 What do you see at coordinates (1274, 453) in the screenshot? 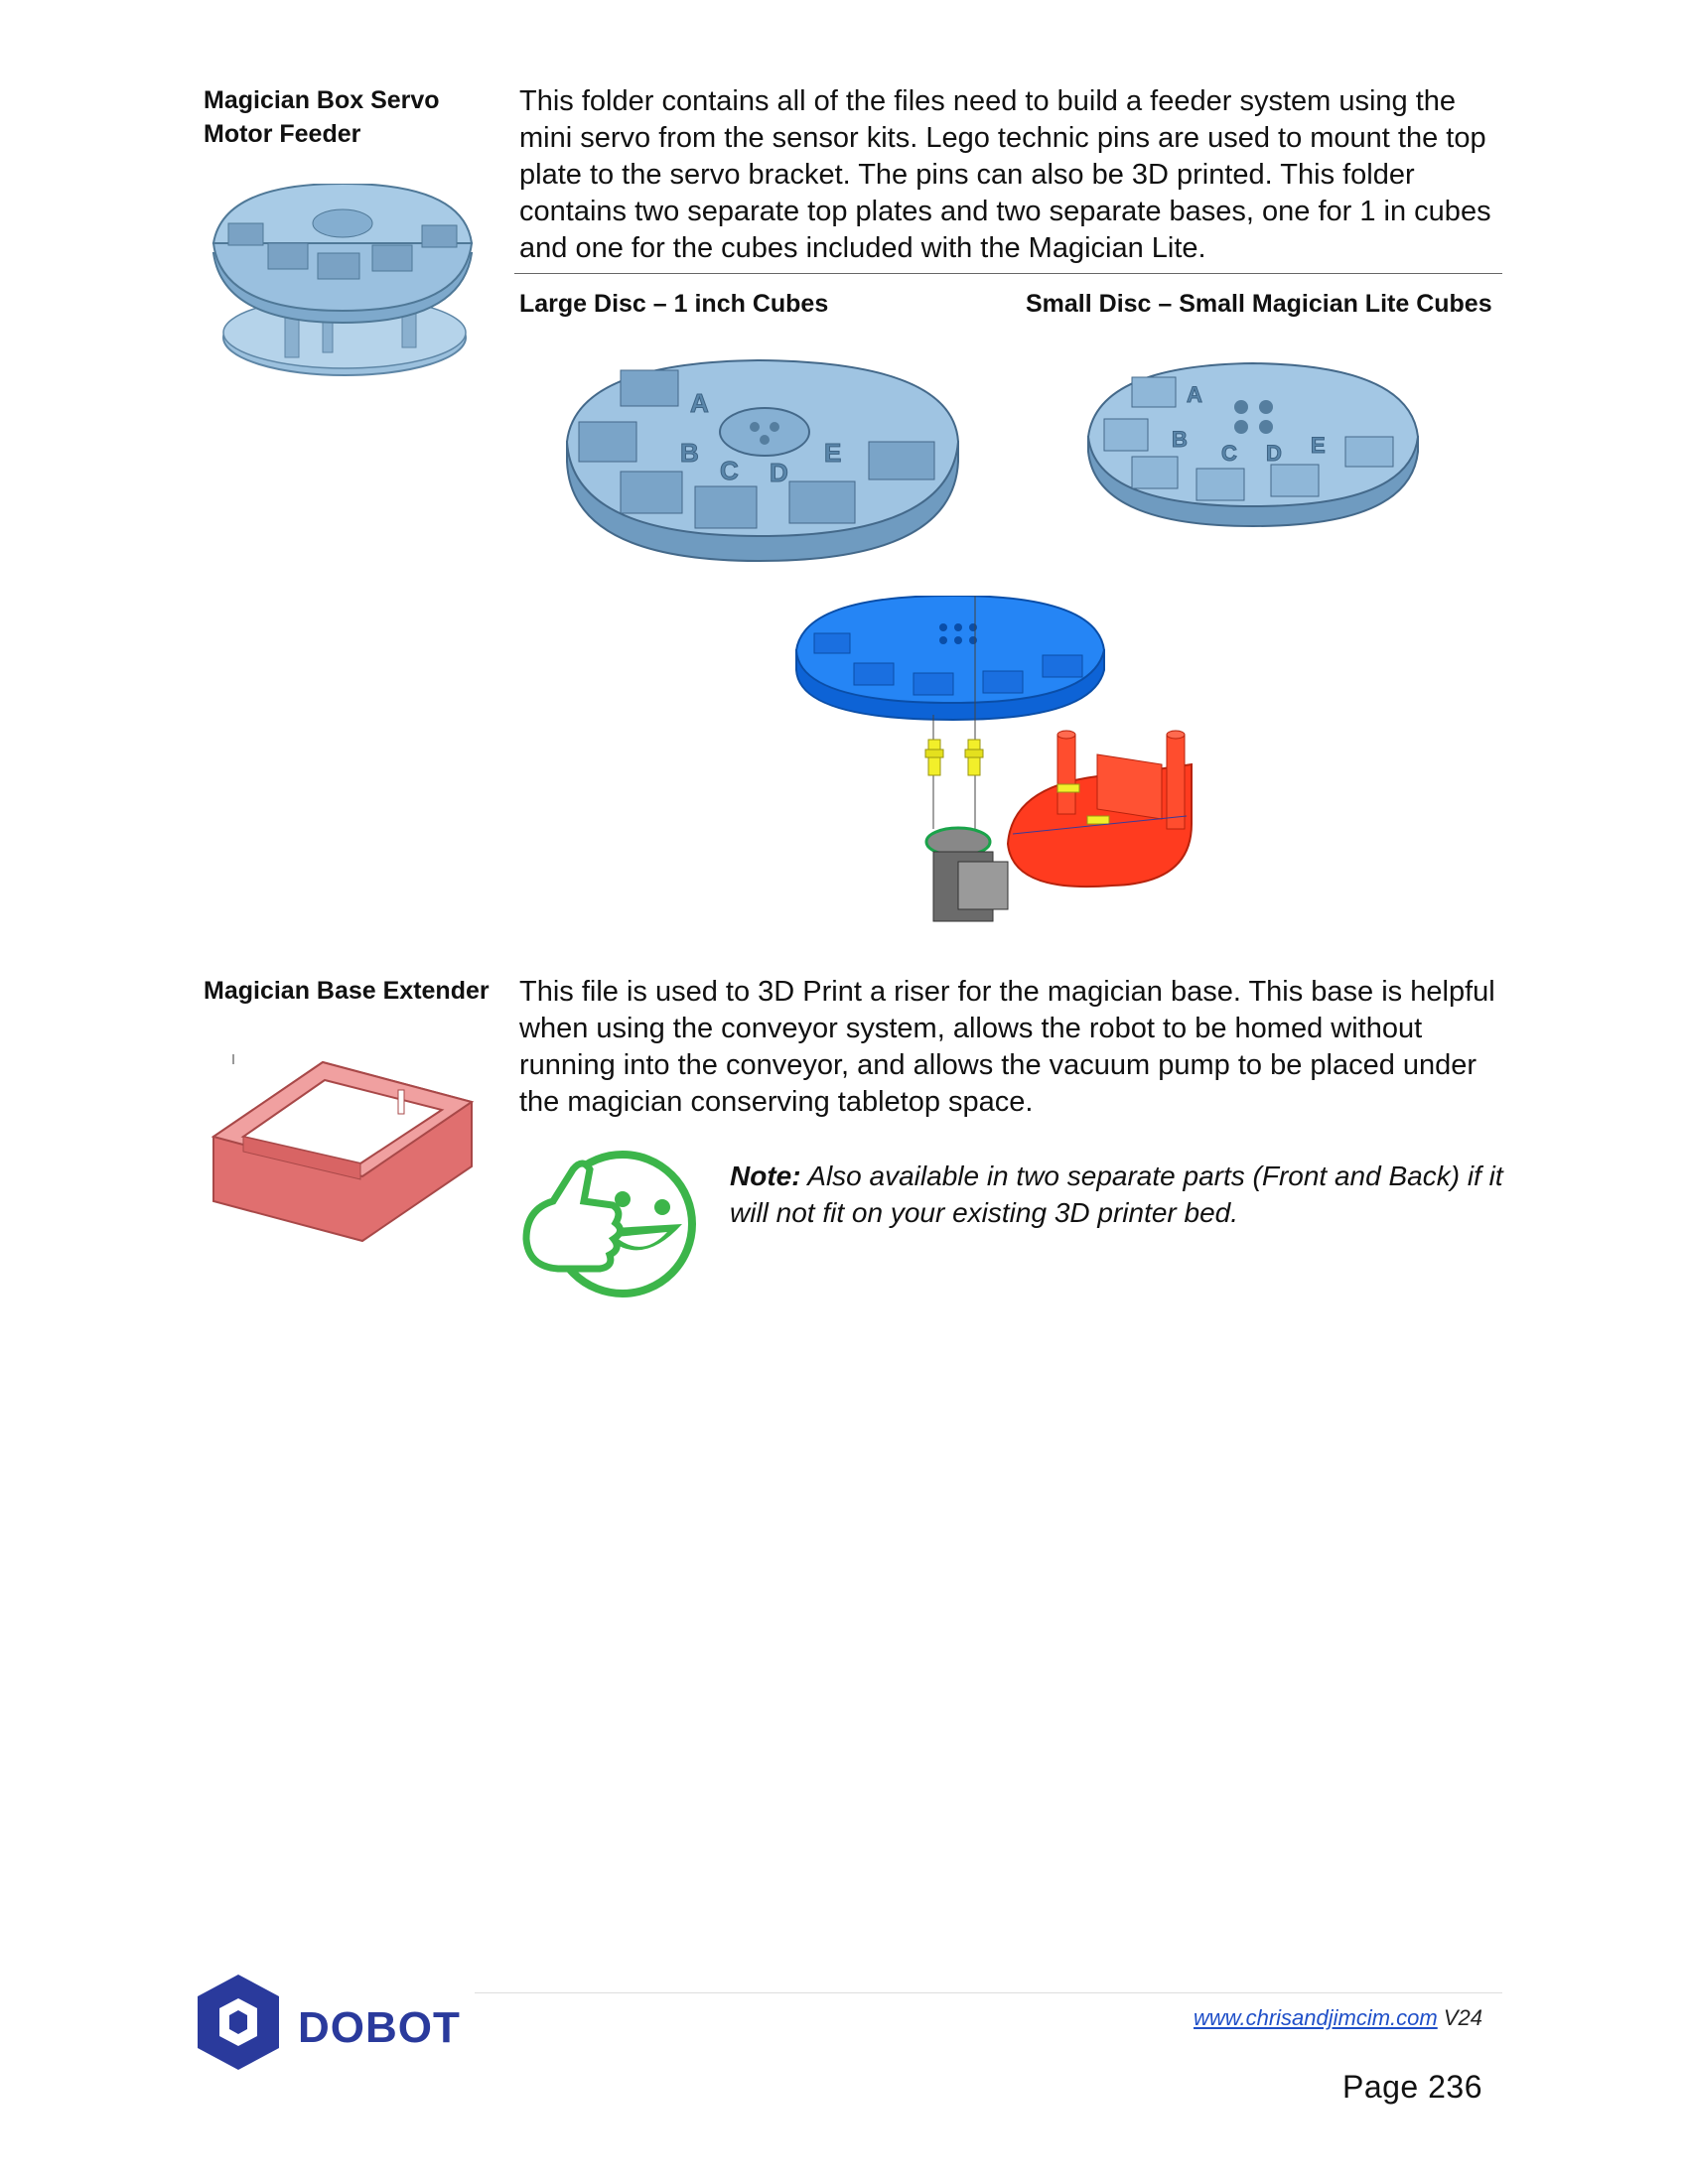
I see `small-disc-letter-d: D` at bounding box center [1274, 453].